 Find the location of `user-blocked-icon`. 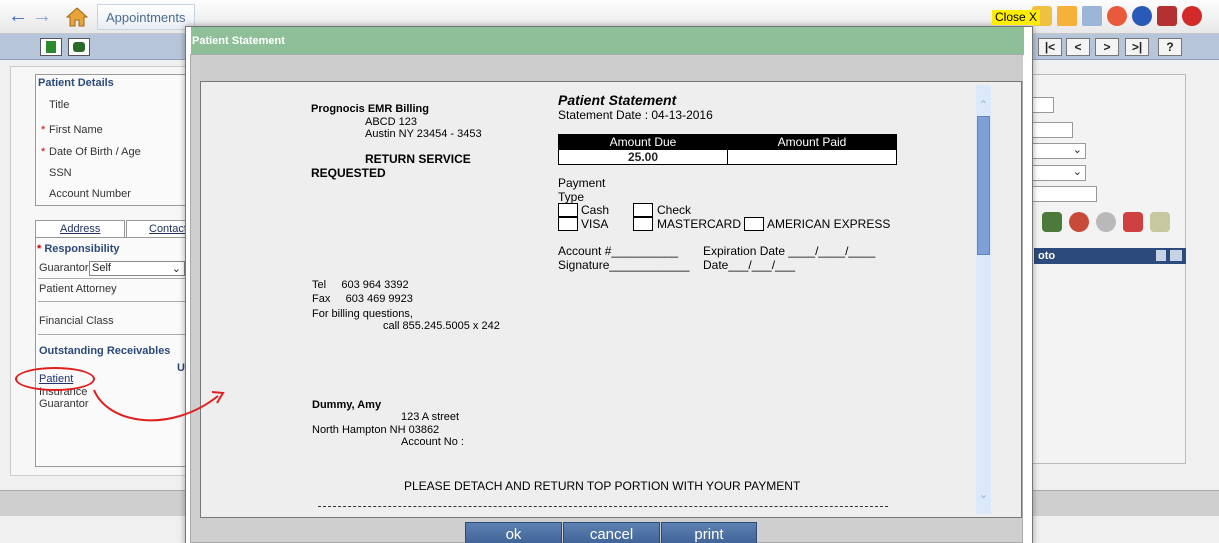

user-blocked-icon is located at coordinates (1106, 222).